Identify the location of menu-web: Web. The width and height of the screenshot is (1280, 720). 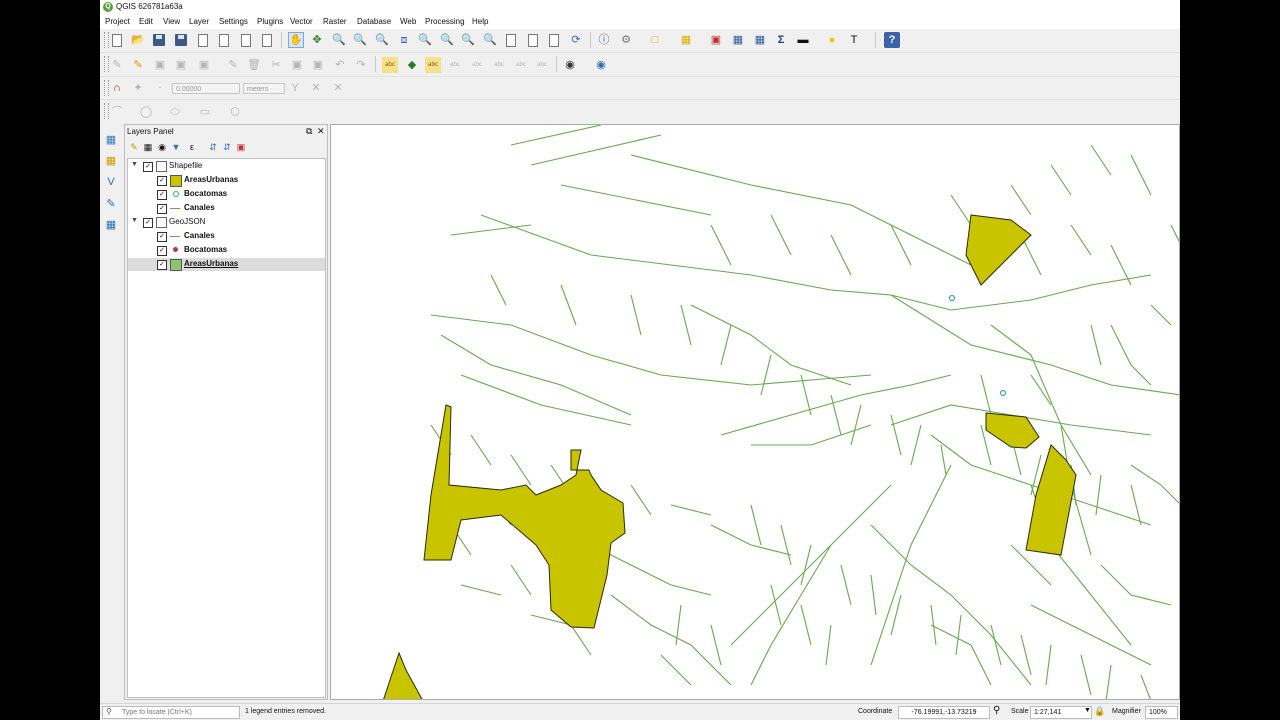
(408, 21).